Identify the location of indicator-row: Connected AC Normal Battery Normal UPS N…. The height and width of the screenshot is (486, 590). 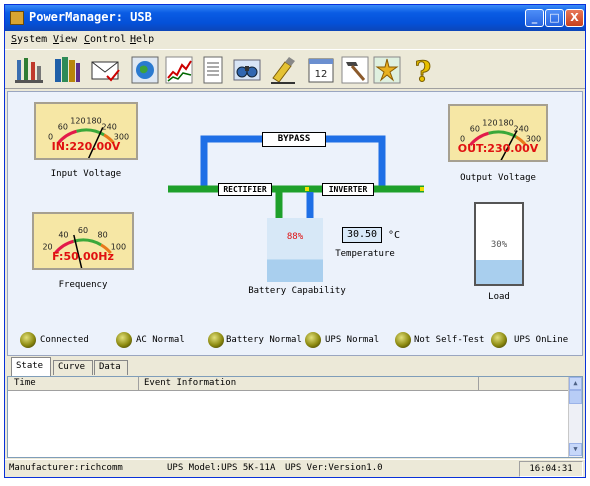
(295, 340).